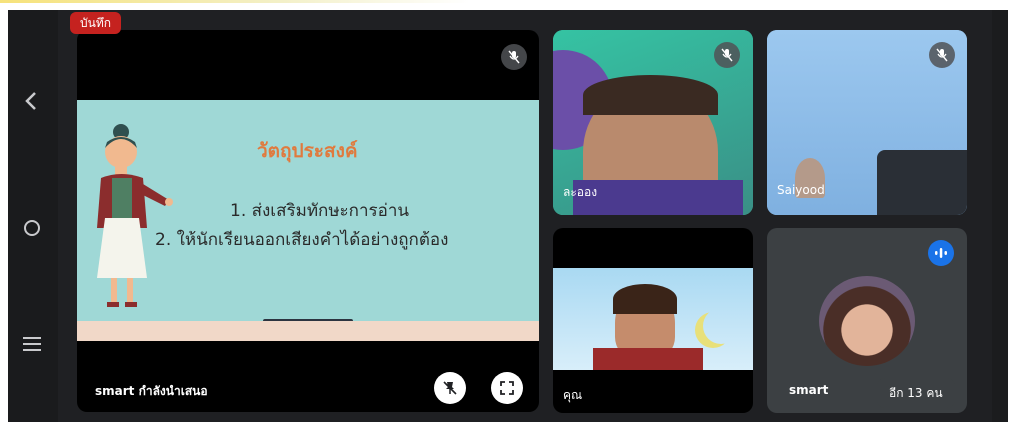 This screenshot has width=1019, height=425. I want to click on self-tile: คุณ, so click(653, 320).